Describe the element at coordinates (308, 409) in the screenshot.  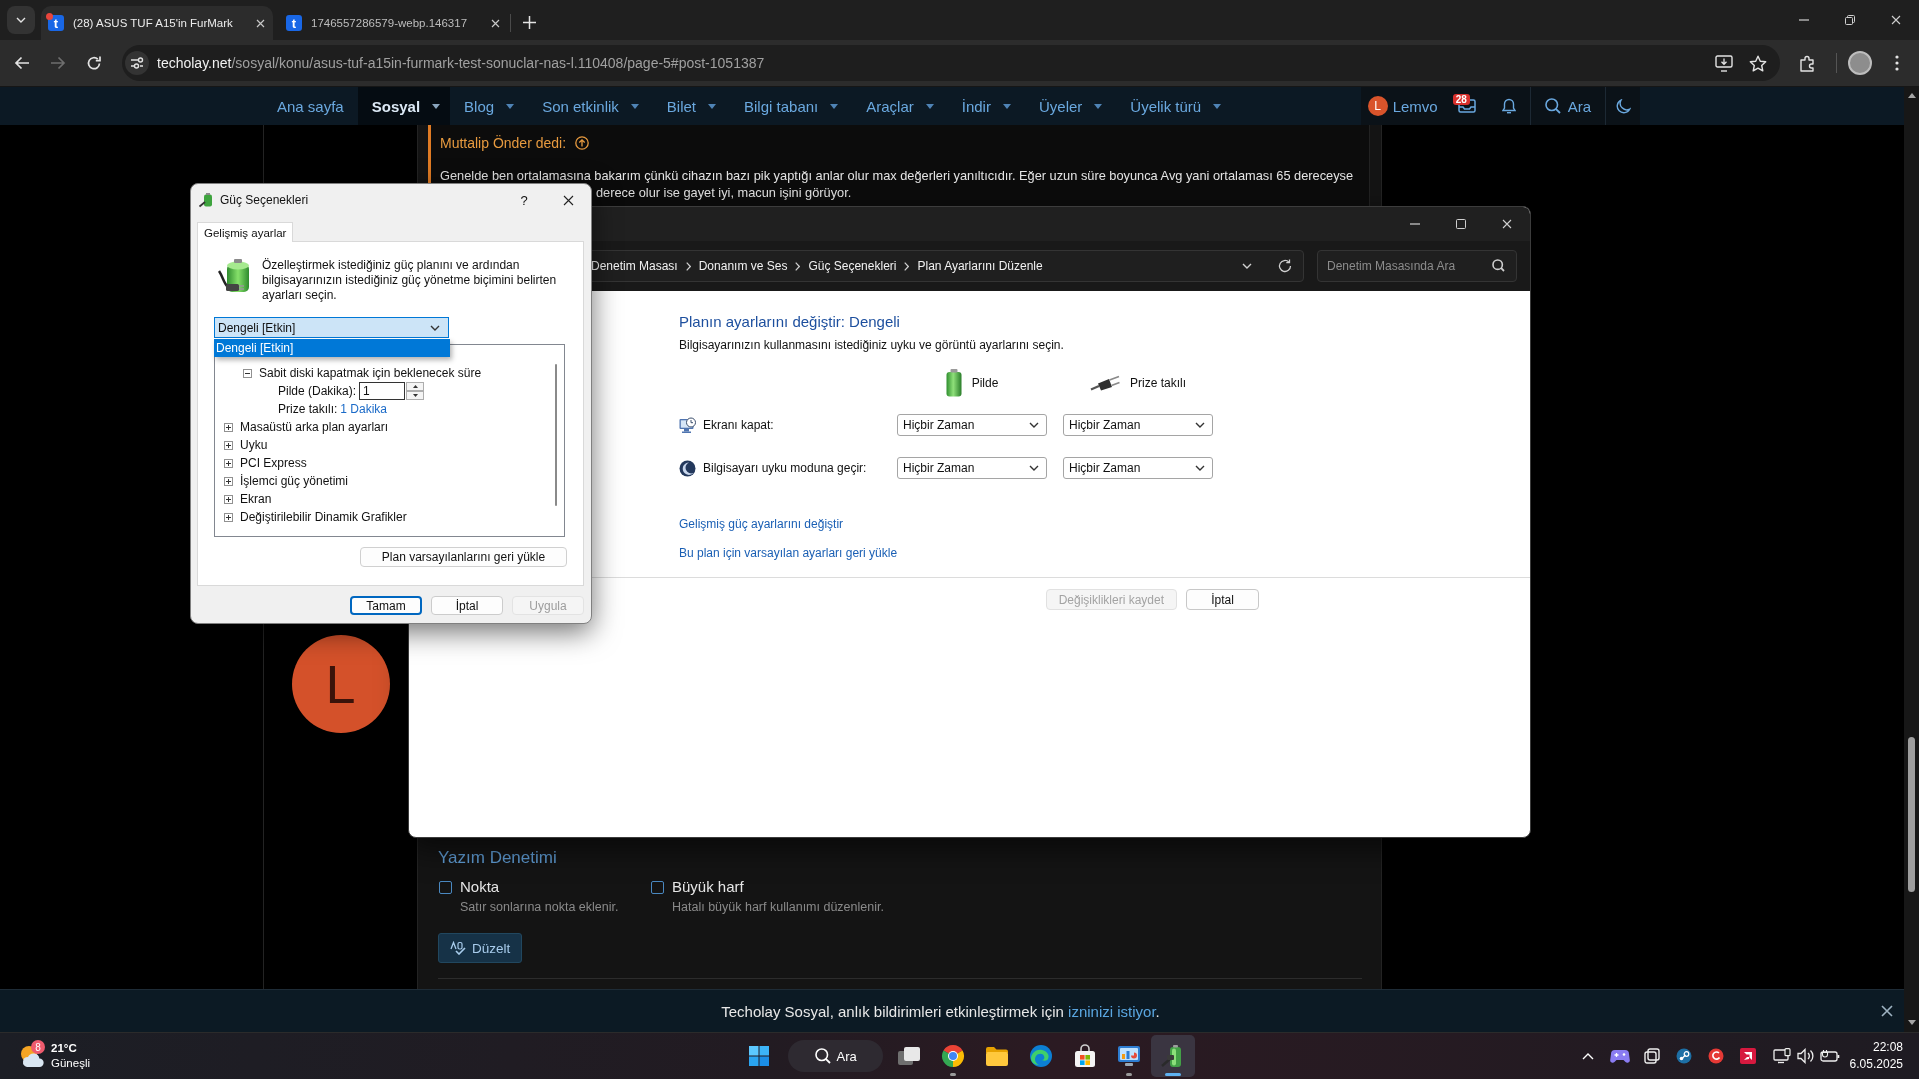
I see `setting-label: Prize takılı:` at that location.